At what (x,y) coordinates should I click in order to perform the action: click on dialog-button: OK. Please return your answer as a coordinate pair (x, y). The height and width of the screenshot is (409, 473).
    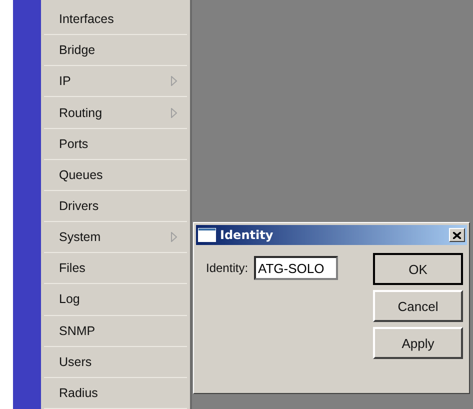
    Looking at the image, I should click on (418, 269).